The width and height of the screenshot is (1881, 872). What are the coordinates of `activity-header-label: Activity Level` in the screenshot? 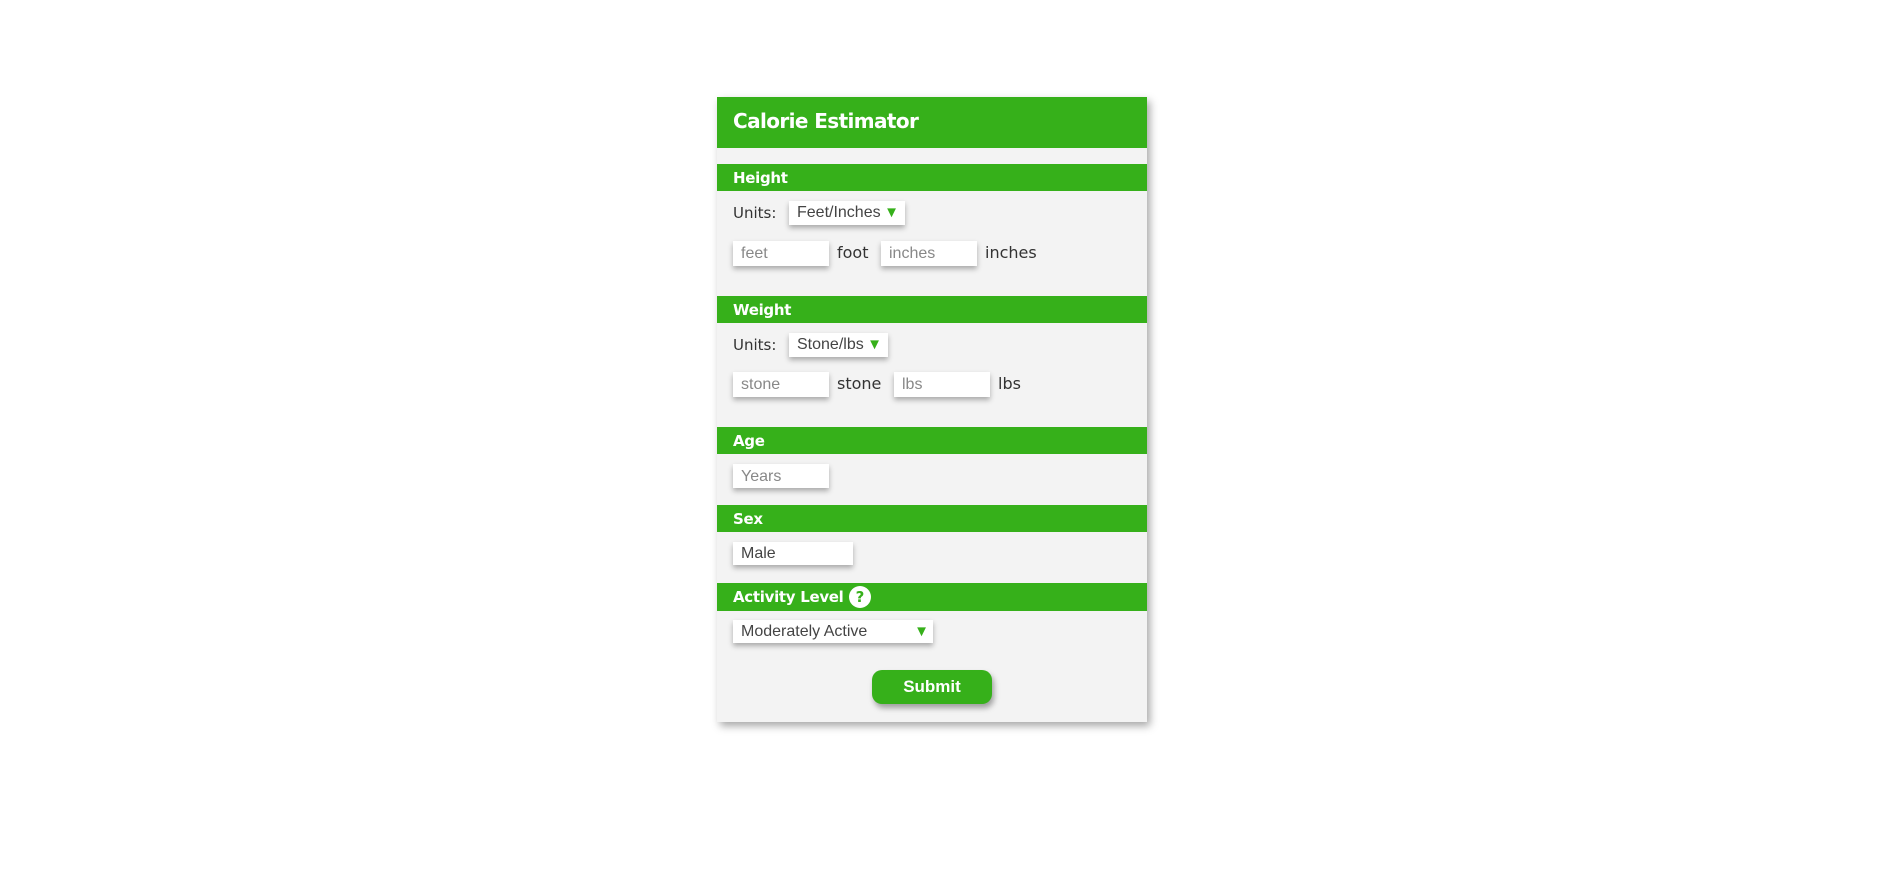 It's located at (788, 597).